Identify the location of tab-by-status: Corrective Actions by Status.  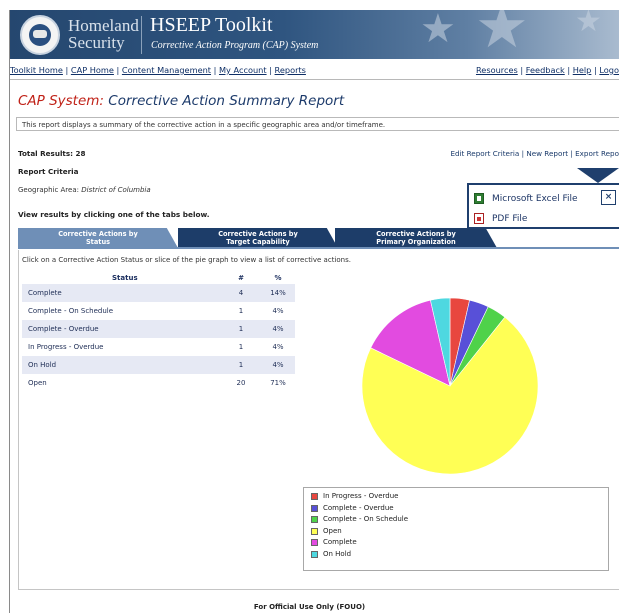
(98, 238).